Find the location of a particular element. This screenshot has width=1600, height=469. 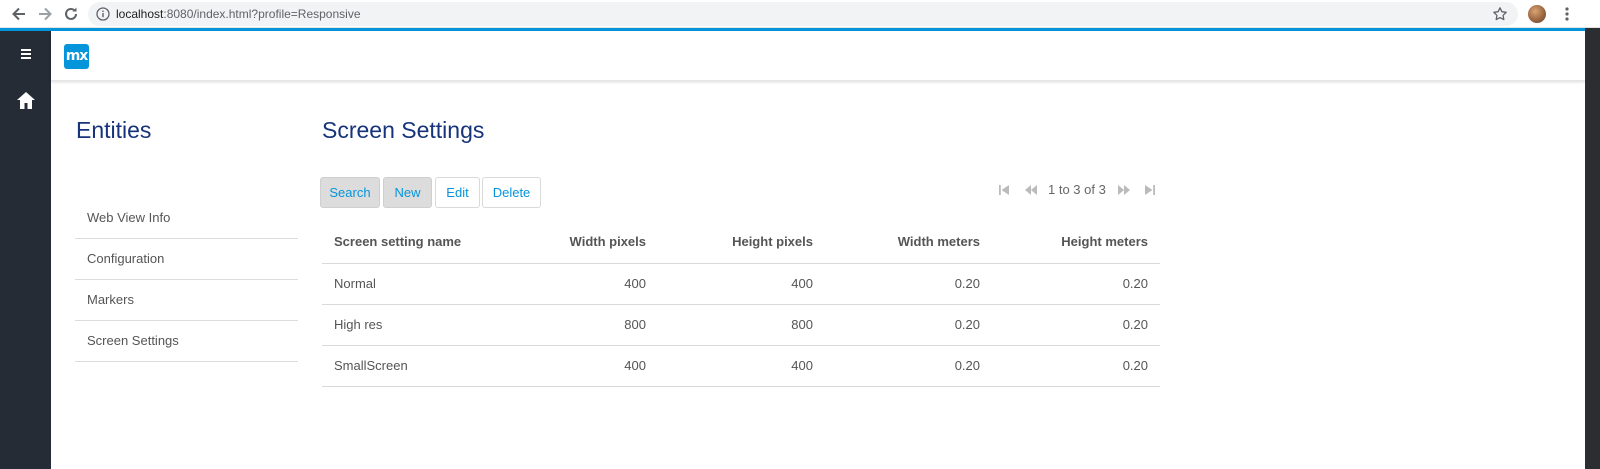

more-options-icon is located at coordinates (1567, 14).